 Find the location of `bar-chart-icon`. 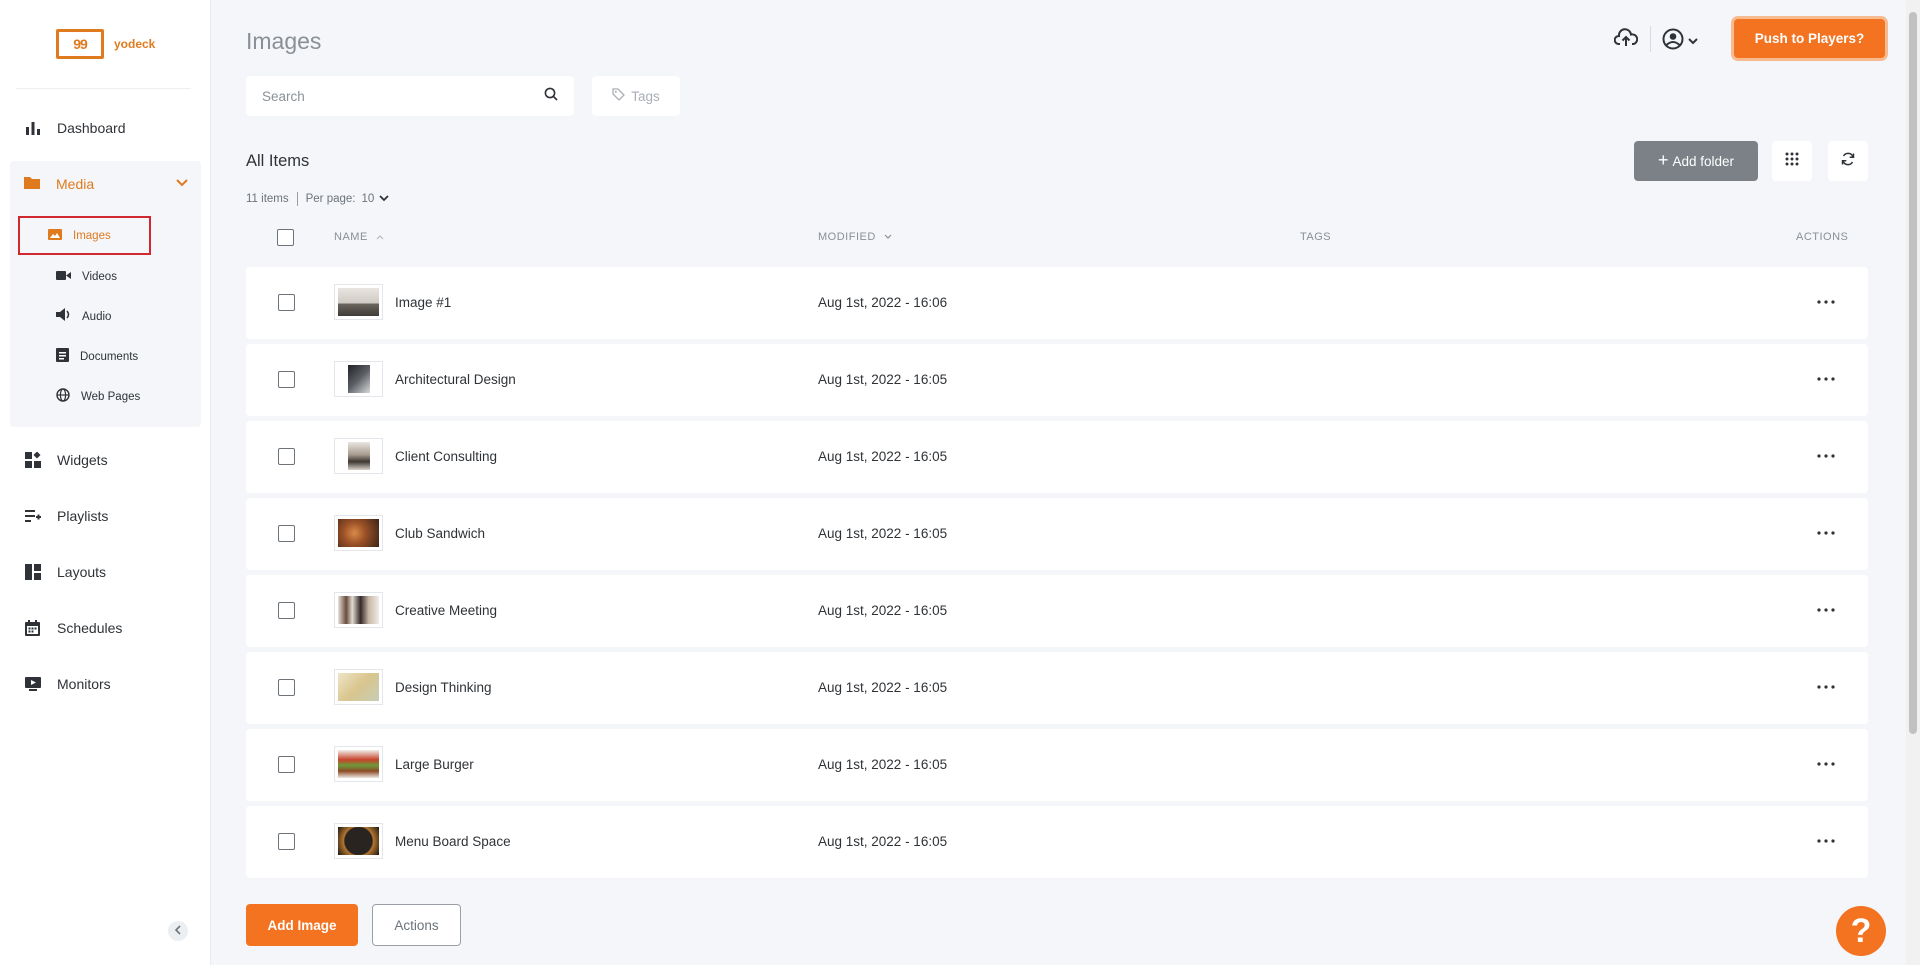

bar-chart-icon is located at coordinates (32, 128).